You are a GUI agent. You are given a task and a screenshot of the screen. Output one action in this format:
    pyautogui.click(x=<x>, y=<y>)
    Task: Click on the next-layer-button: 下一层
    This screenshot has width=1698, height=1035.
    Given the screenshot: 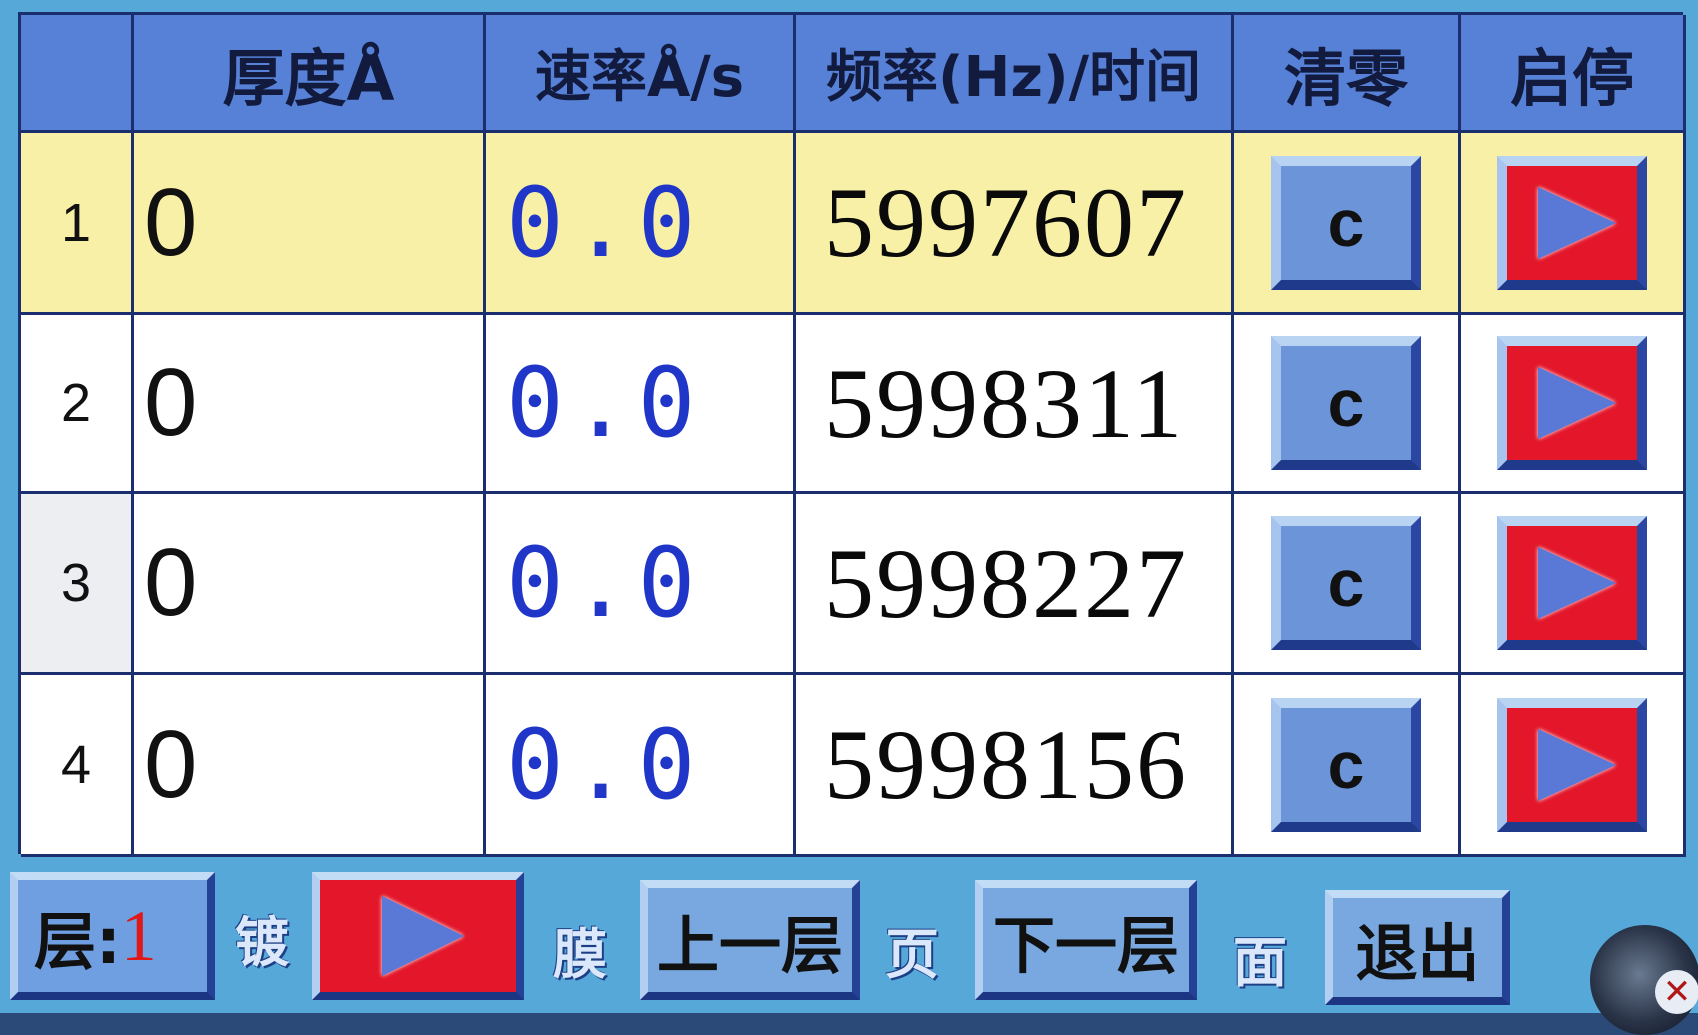 What is the action you would take?
    pyautogui.click(x=1086, y=940)
    